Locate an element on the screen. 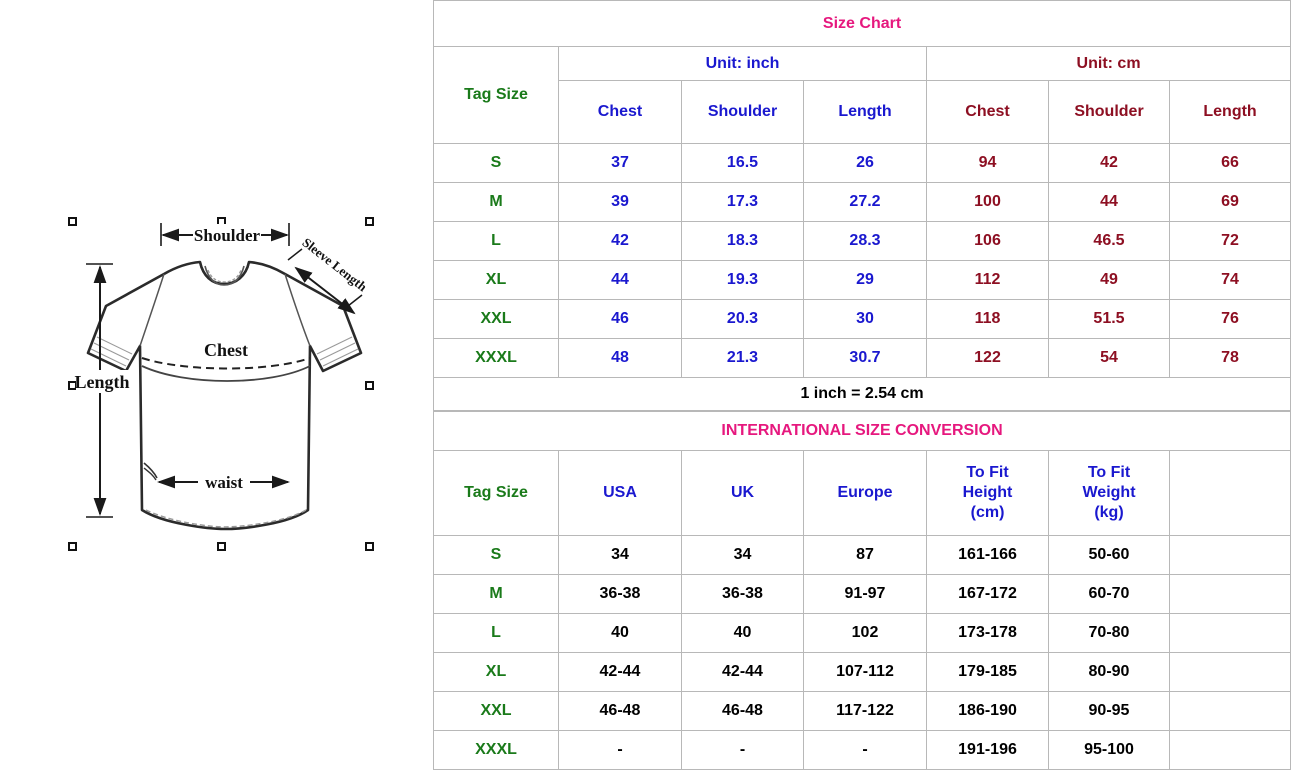  cell-uk: 34 is located at coordinates (742, 555).